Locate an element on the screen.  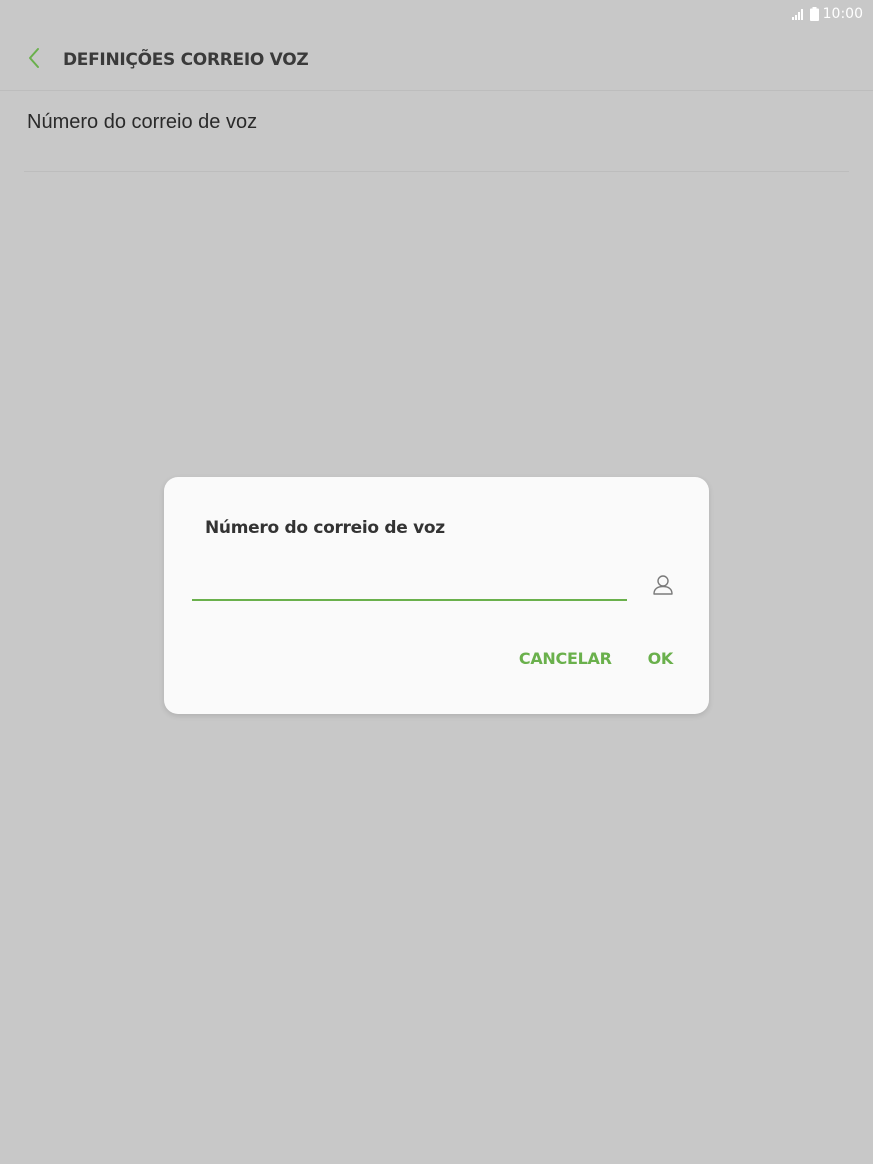
contact-person-icon is located at coordinates (663, 587).